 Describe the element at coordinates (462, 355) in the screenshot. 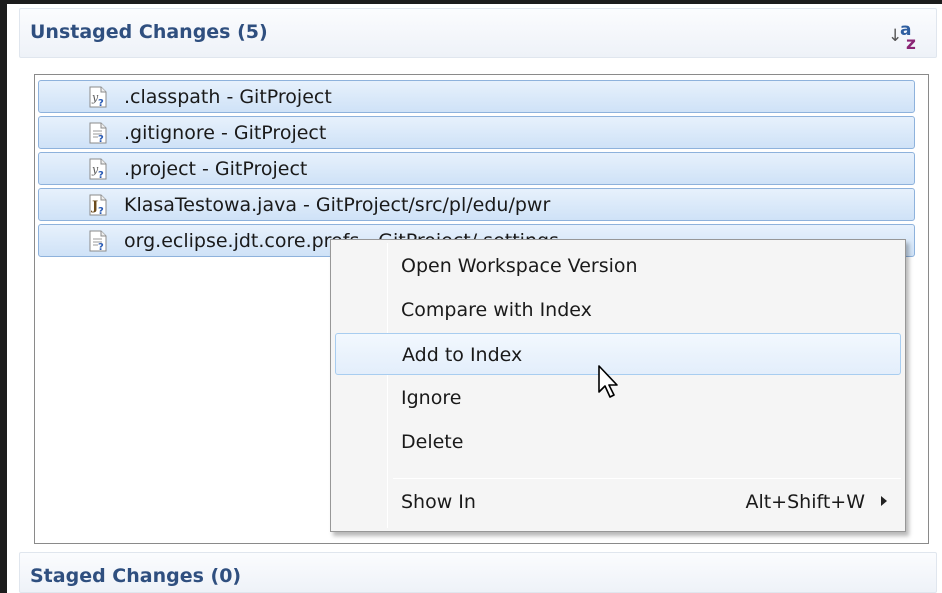

I see `menu-item-label: Add to Index` at that location.